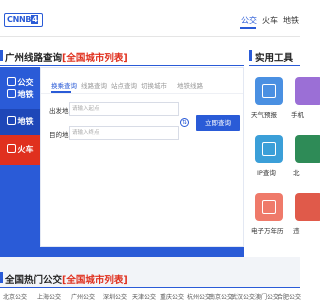 The width and height of the screenshot is (320, 300). I want to click on city-link: 杭州公交, so click(199, 296).